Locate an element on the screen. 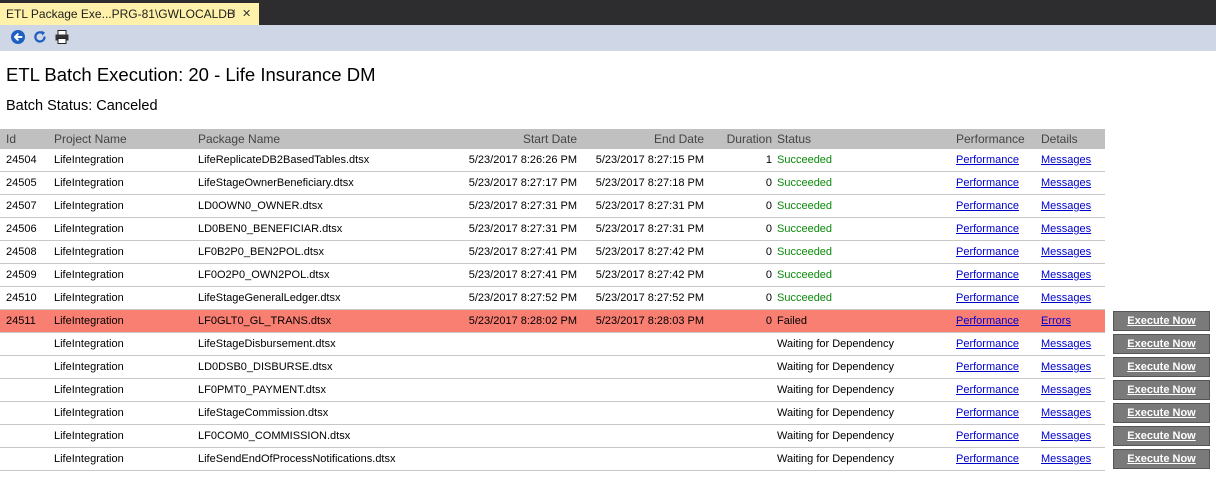 The image size is (1216, 484). cell-package-name: LifeReplicateDB2BasedTables.dtsx is located at coordinates (284, 160).